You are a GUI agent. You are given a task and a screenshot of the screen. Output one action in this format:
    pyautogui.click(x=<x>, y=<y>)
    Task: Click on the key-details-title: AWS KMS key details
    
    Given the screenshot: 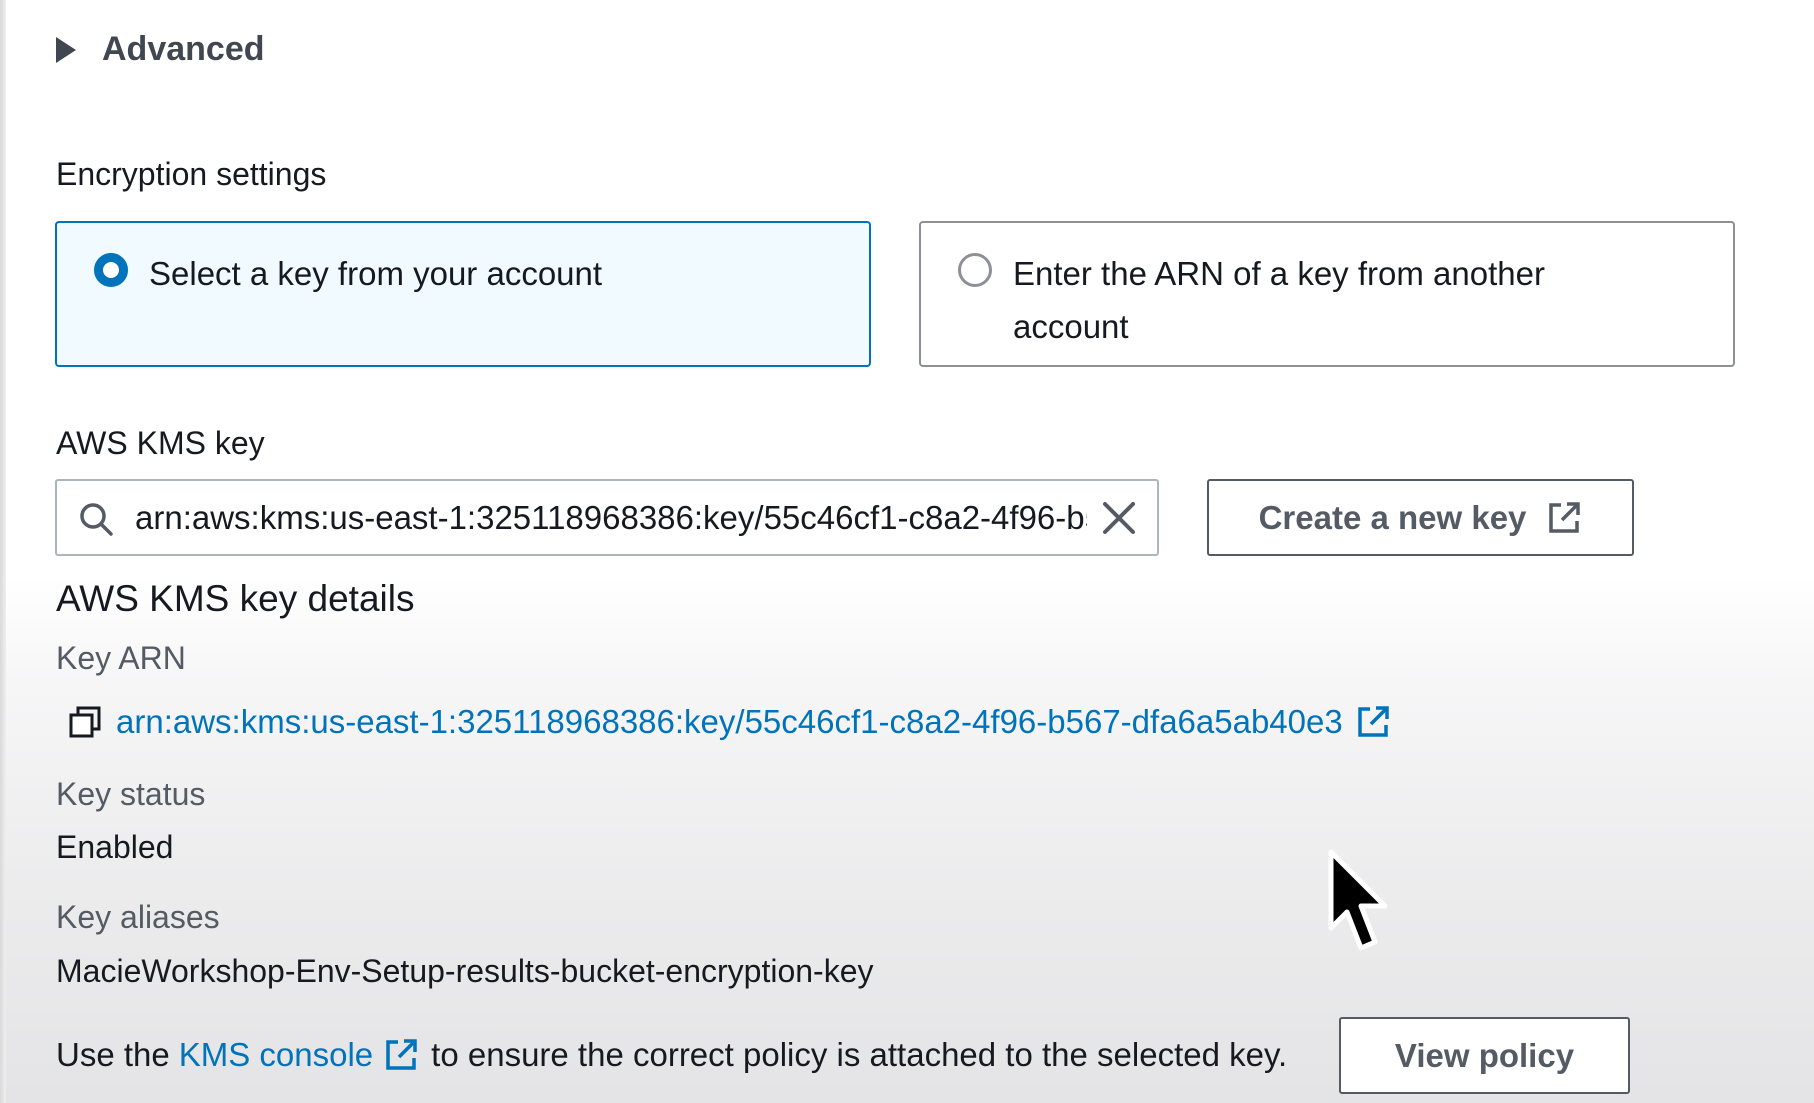 What is the action you would take?
    pyautogui.click(x=235, y=598)
    